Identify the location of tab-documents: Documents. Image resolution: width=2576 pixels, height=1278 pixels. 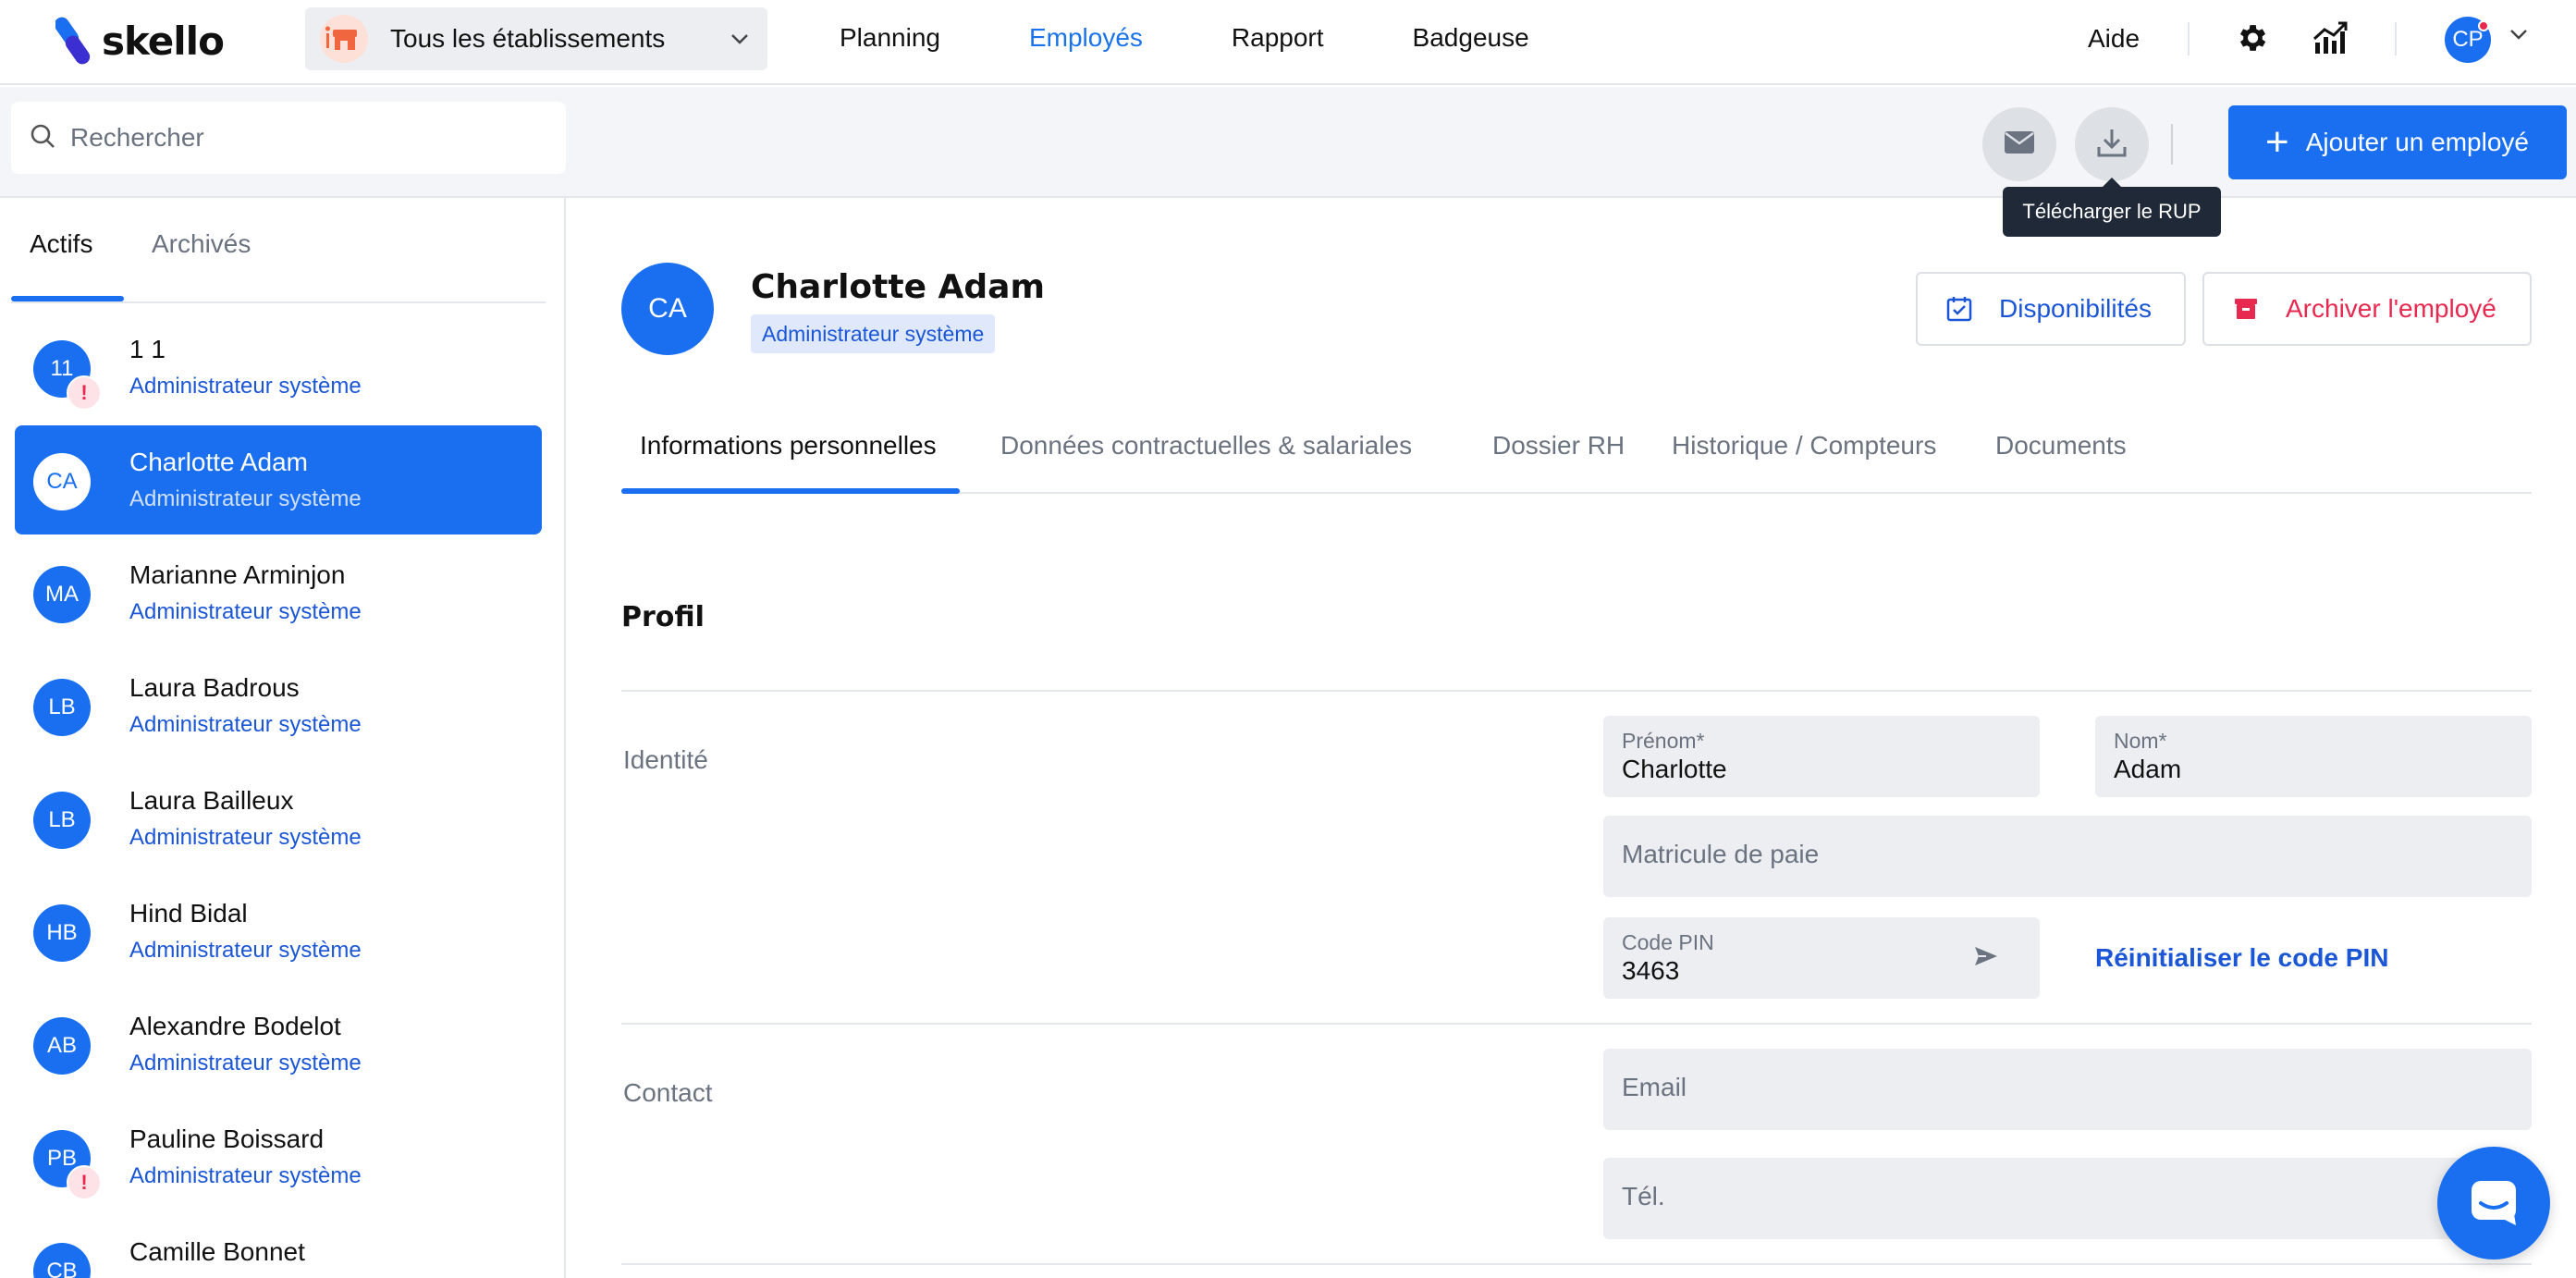
(2061, 446).